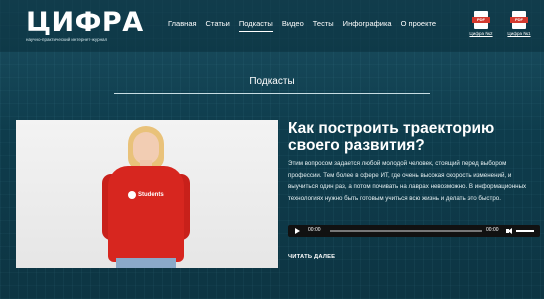 The height and width of the screenshot is (299, 544). I want to click on nav-infographics: Инфографика, so click(367, 25).